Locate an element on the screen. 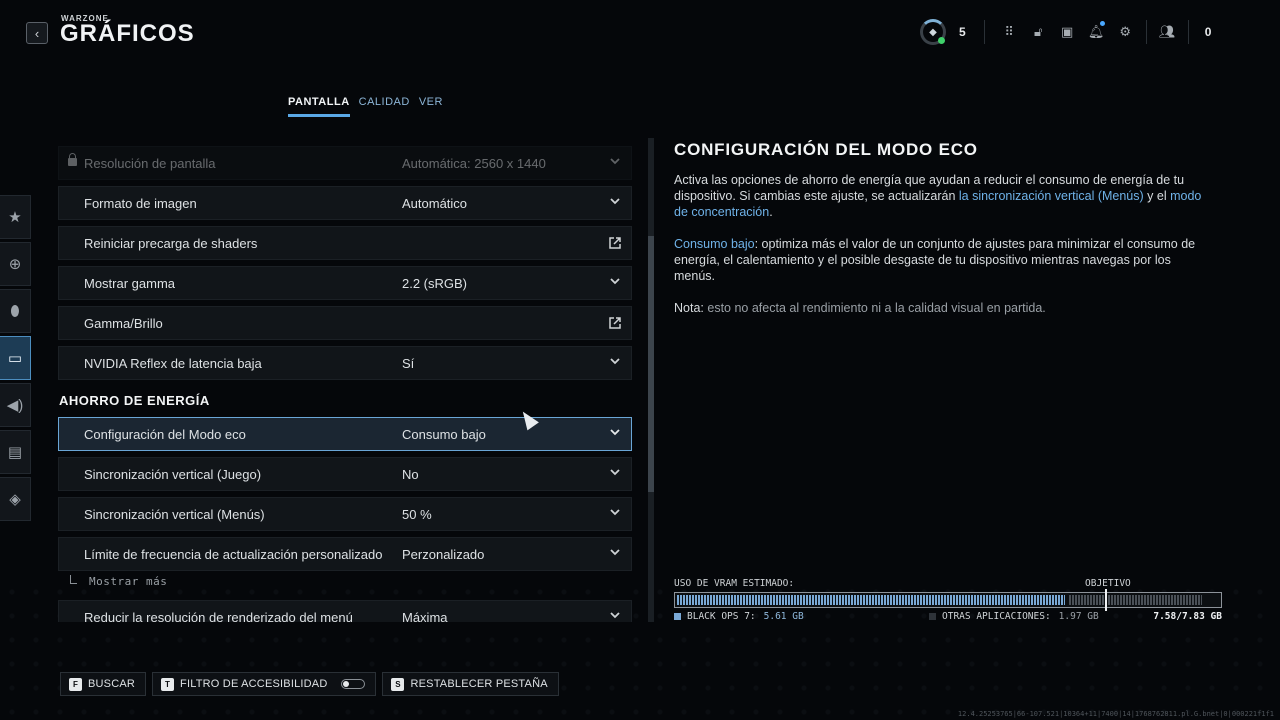  rail-mouse-keyboard: ⬮ is located at coordinates (15, 311).